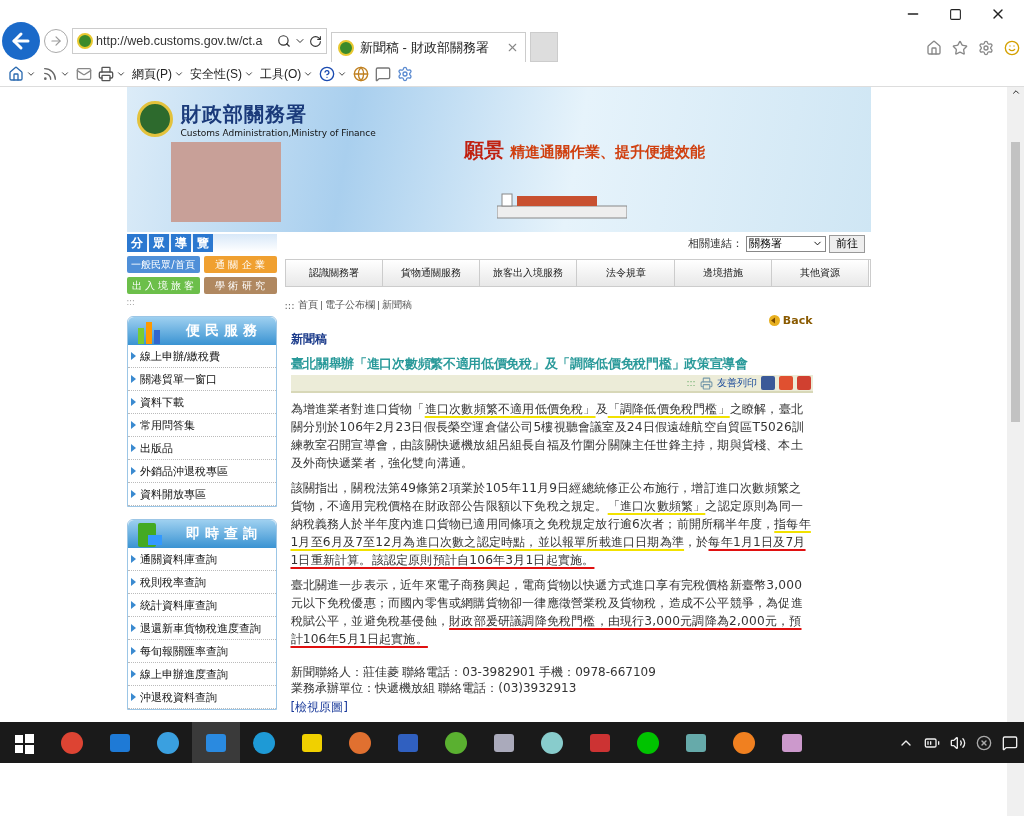 Image resolution: width=1024 pixels, height=816 pixels. I want to click on sidebar-link: 每旬報關匯率查詢, so click(201, 651).